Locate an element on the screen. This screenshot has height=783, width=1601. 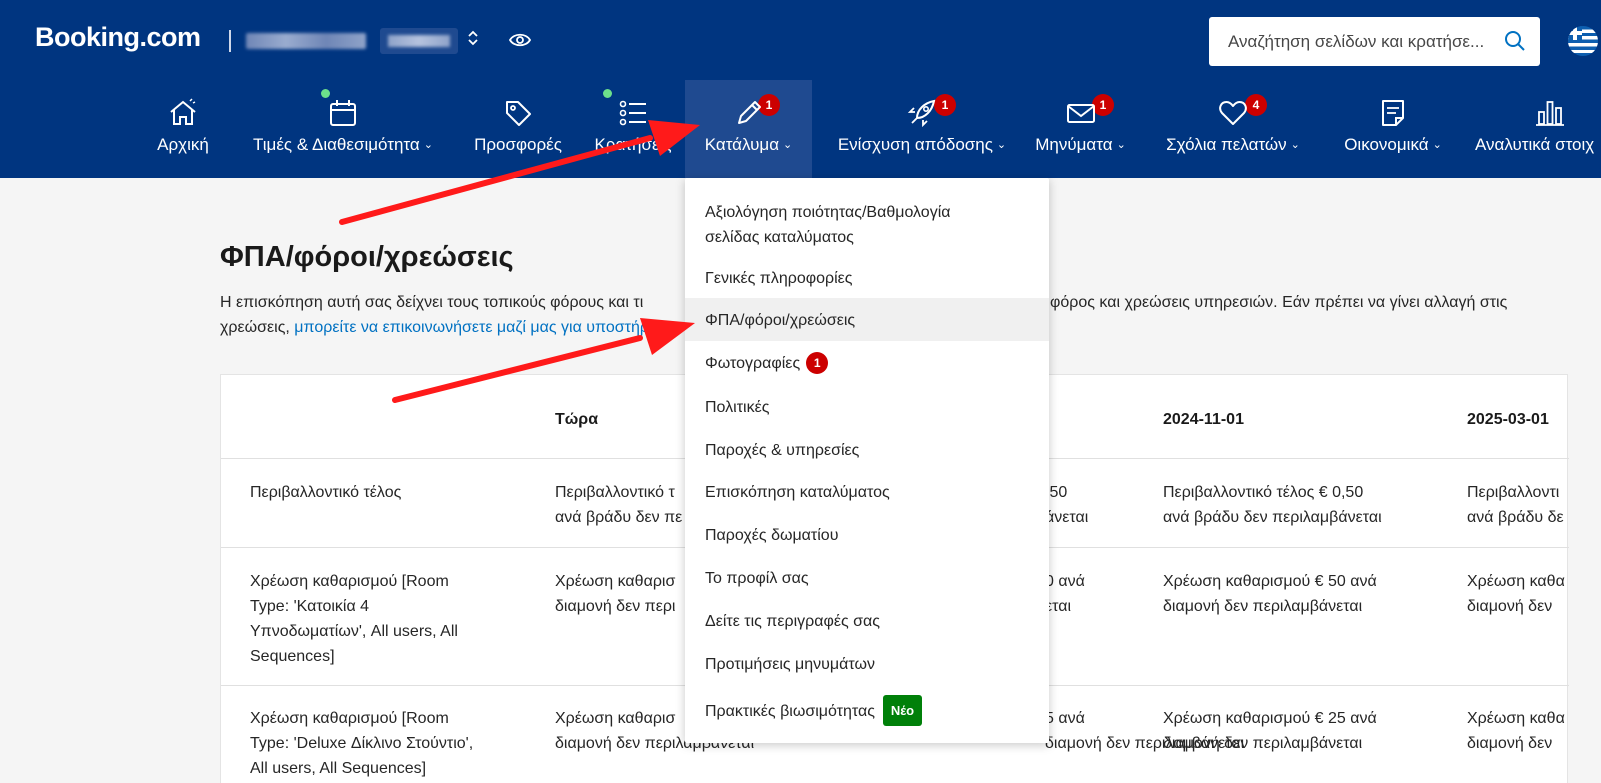
nav-rates-availability: Τιμές & Διαθεσιμότητα ⌄ is located at coordinates (343, 129).